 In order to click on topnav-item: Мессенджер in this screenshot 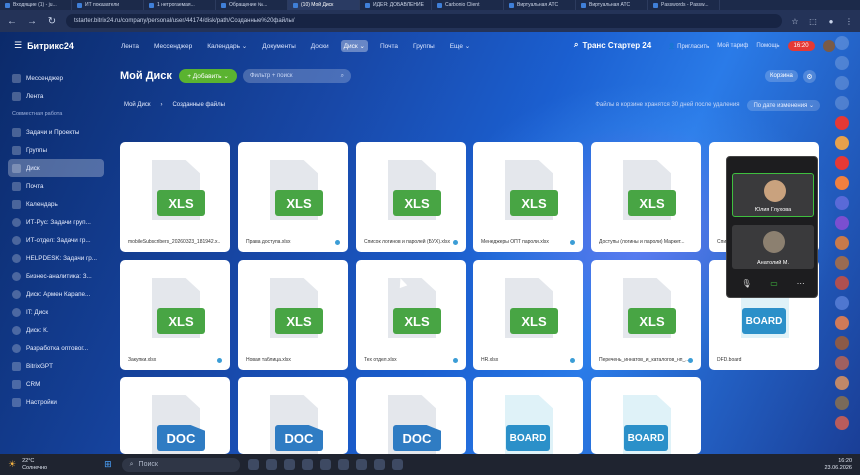, I will do `click(173, 46)`.